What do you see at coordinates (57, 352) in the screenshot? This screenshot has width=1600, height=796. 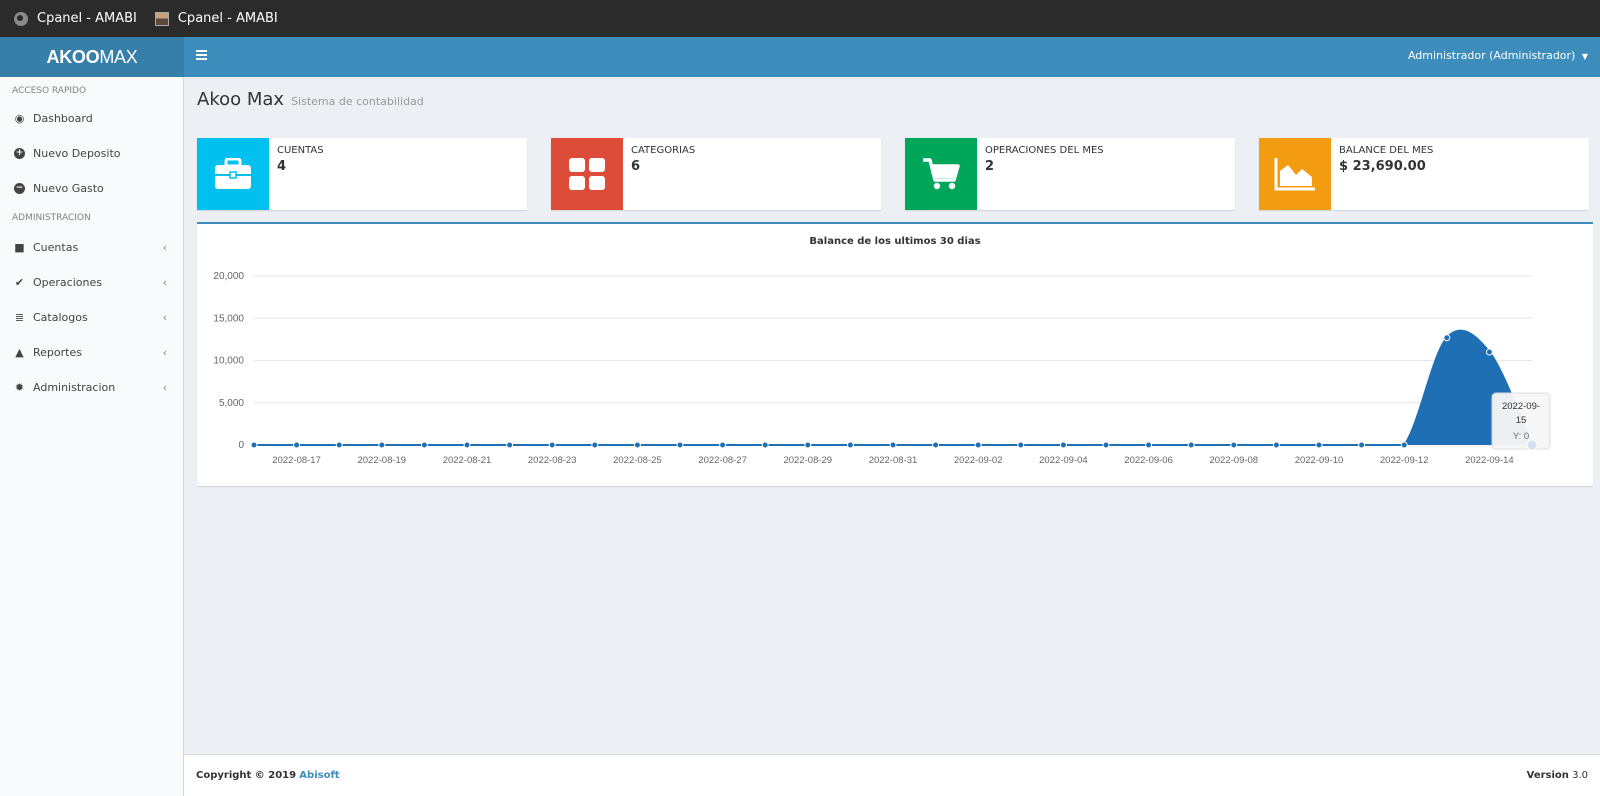 I see `sidebar-item-label: Reportes` at bounding box center [57, 352].